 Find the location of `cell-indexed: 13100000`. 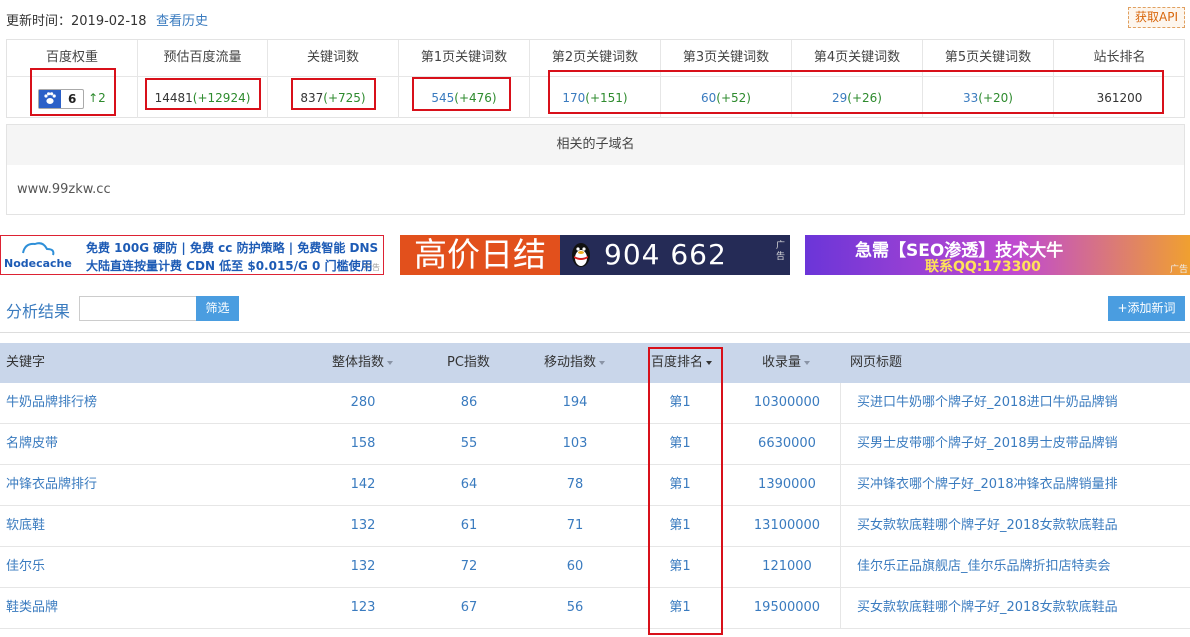

cell-indexed: 13100000 is located at coordinates (787, 526).